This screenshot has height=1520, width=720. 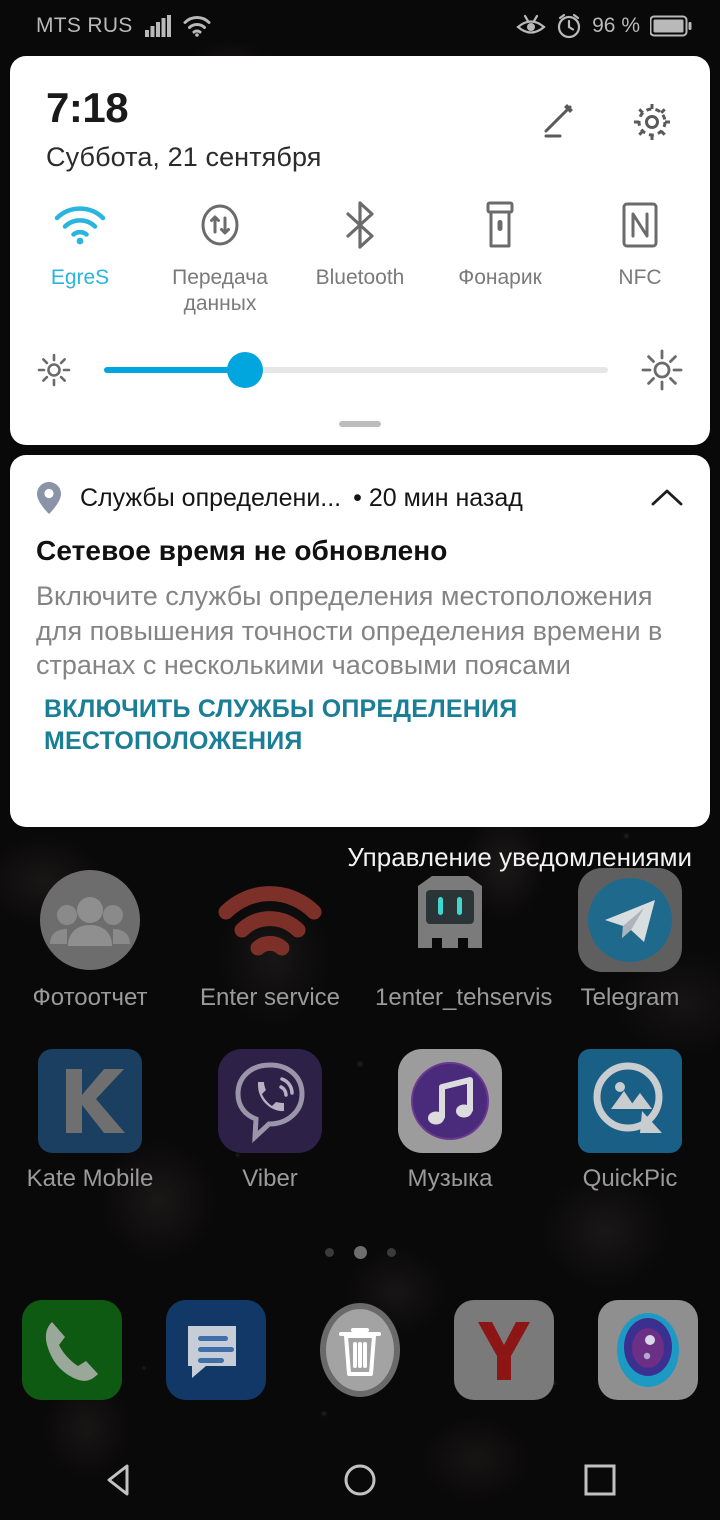 I want to click on dock-item-yandex, so click(x=504, y=1350).